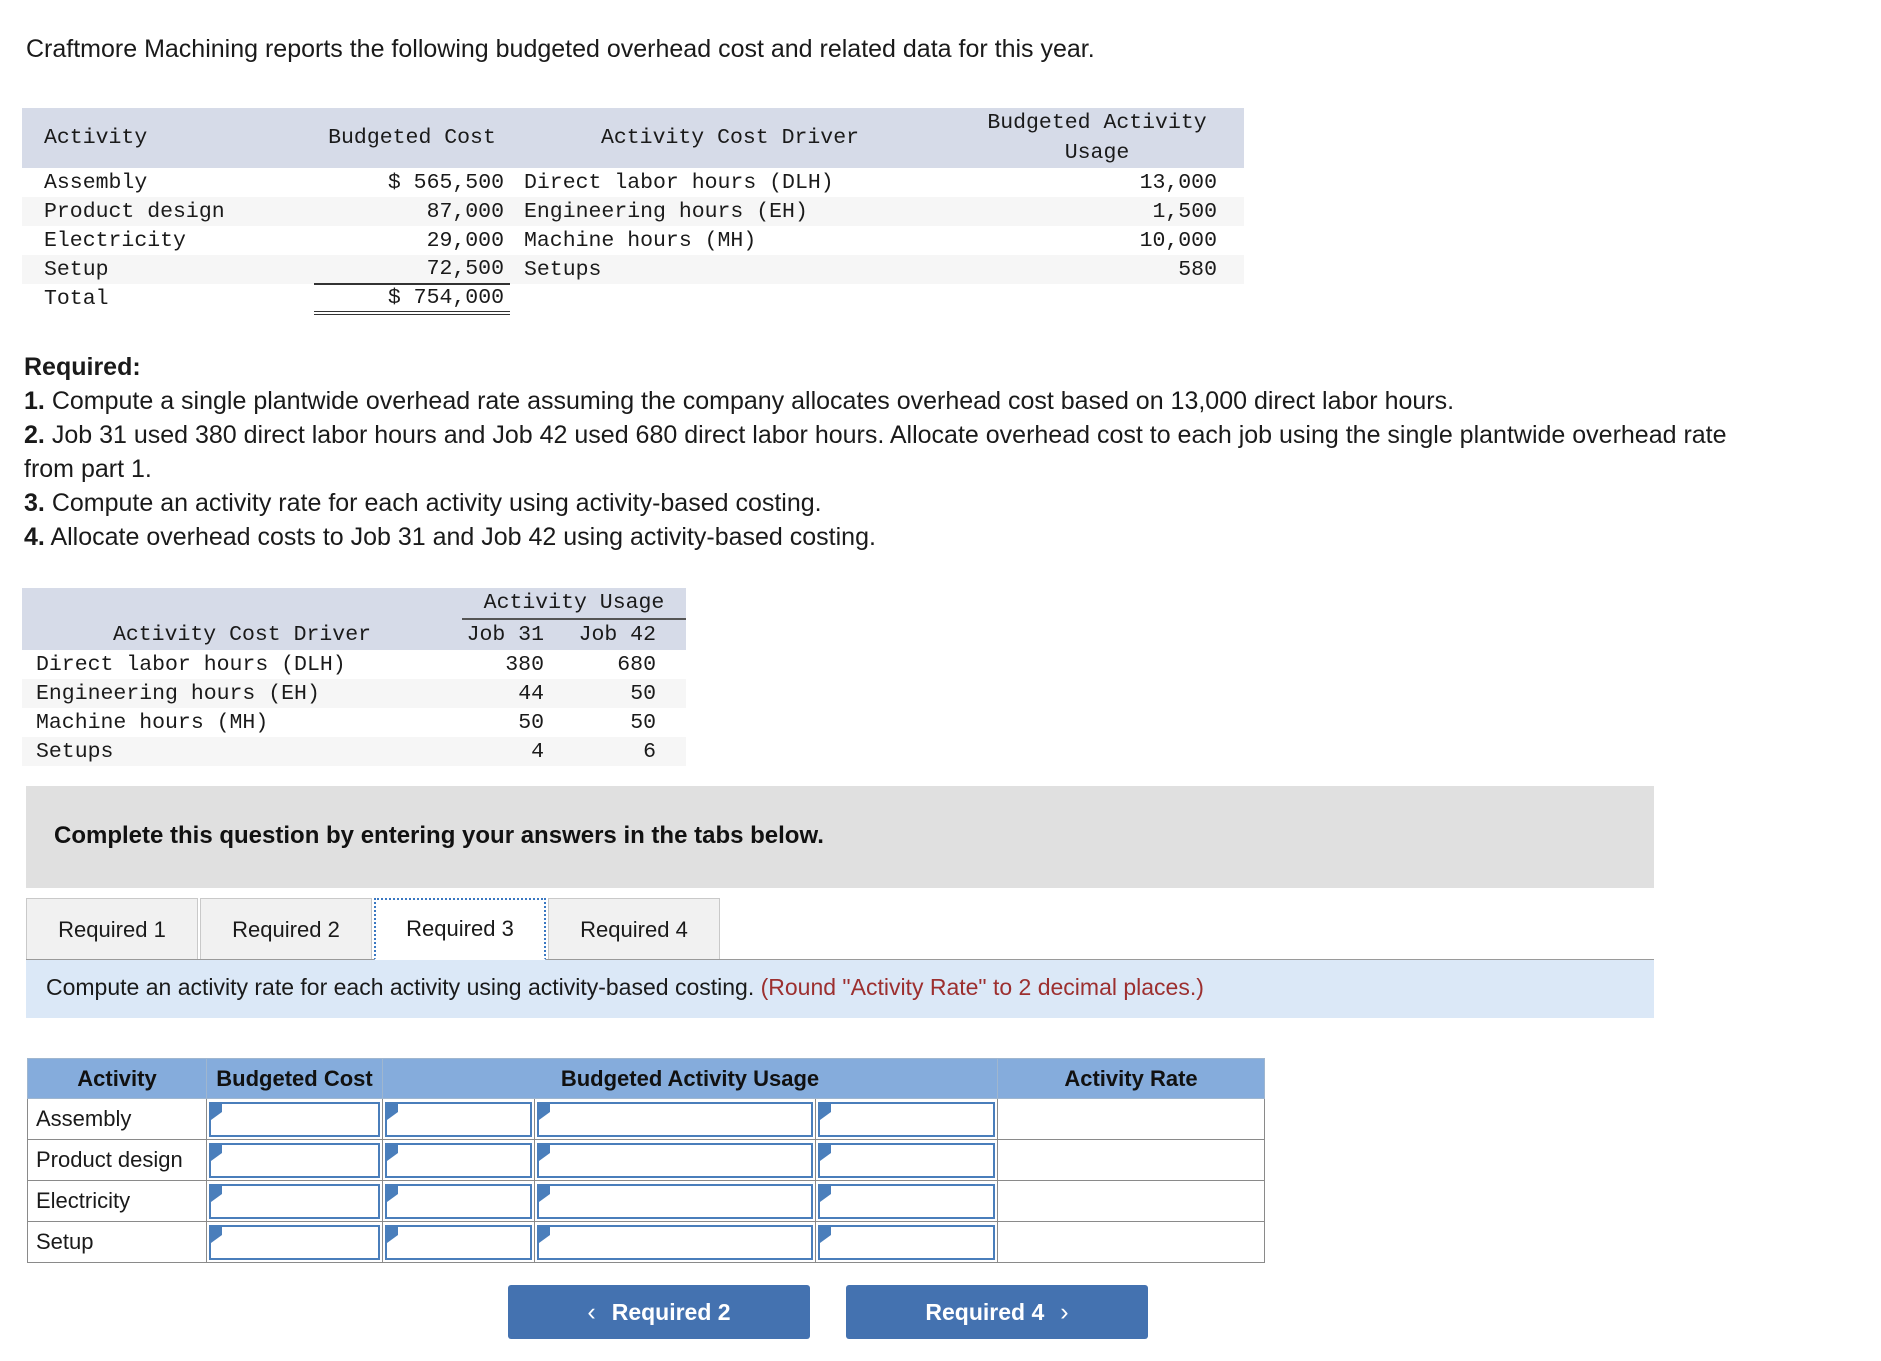  I want to click on next-required-label: Required 4, so click(985, 1311).